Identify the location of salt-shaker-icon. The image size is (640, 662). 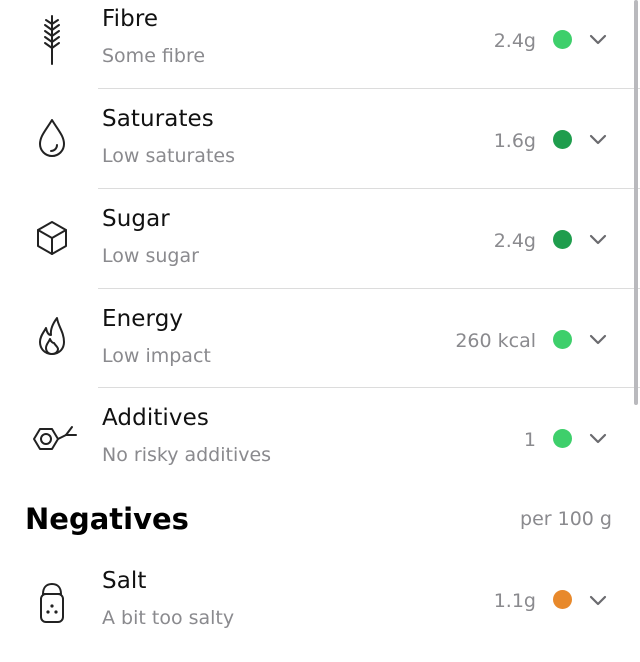
(52, 600).